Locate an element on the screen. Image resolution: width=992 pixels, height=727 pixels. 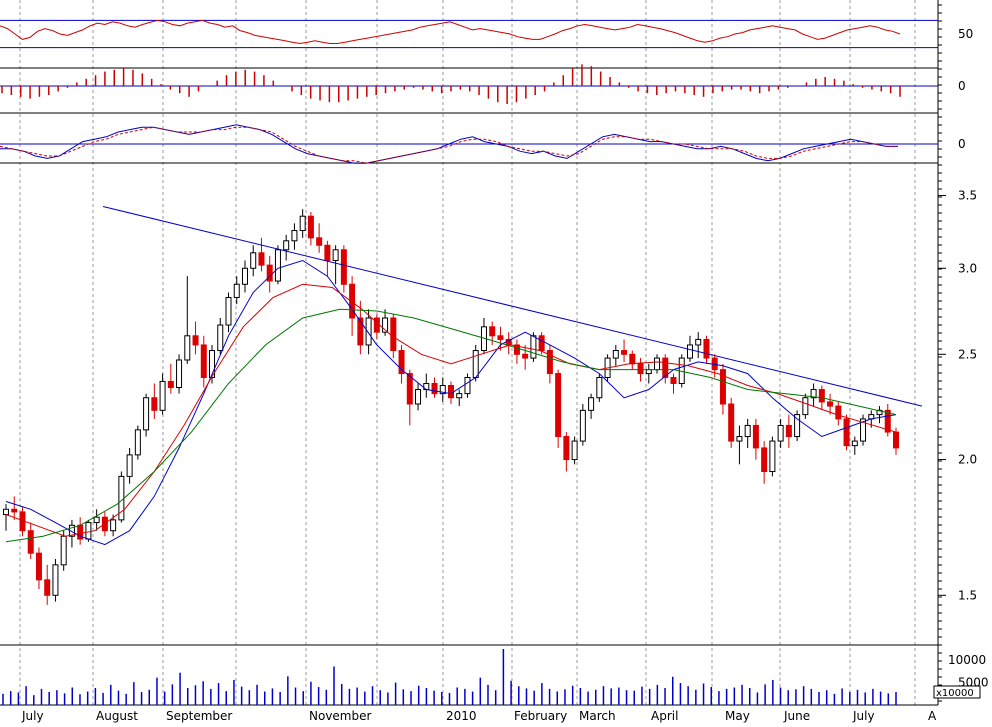
volume-multiplier-label: x10000 is located at coordinates (955, 693).